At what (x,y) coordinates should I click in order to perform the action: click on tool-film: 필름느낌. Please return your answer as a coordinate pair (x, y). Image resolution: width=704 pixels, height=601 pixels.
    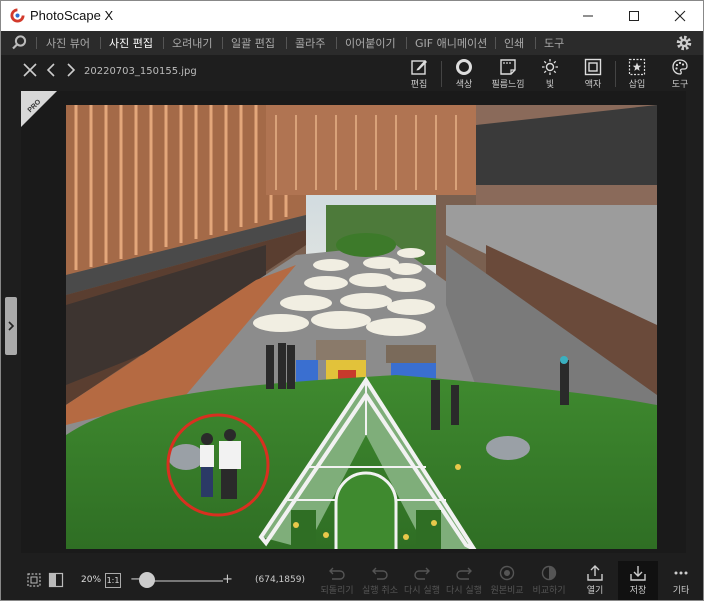
    Looking at the image, I should click on (508, 74).